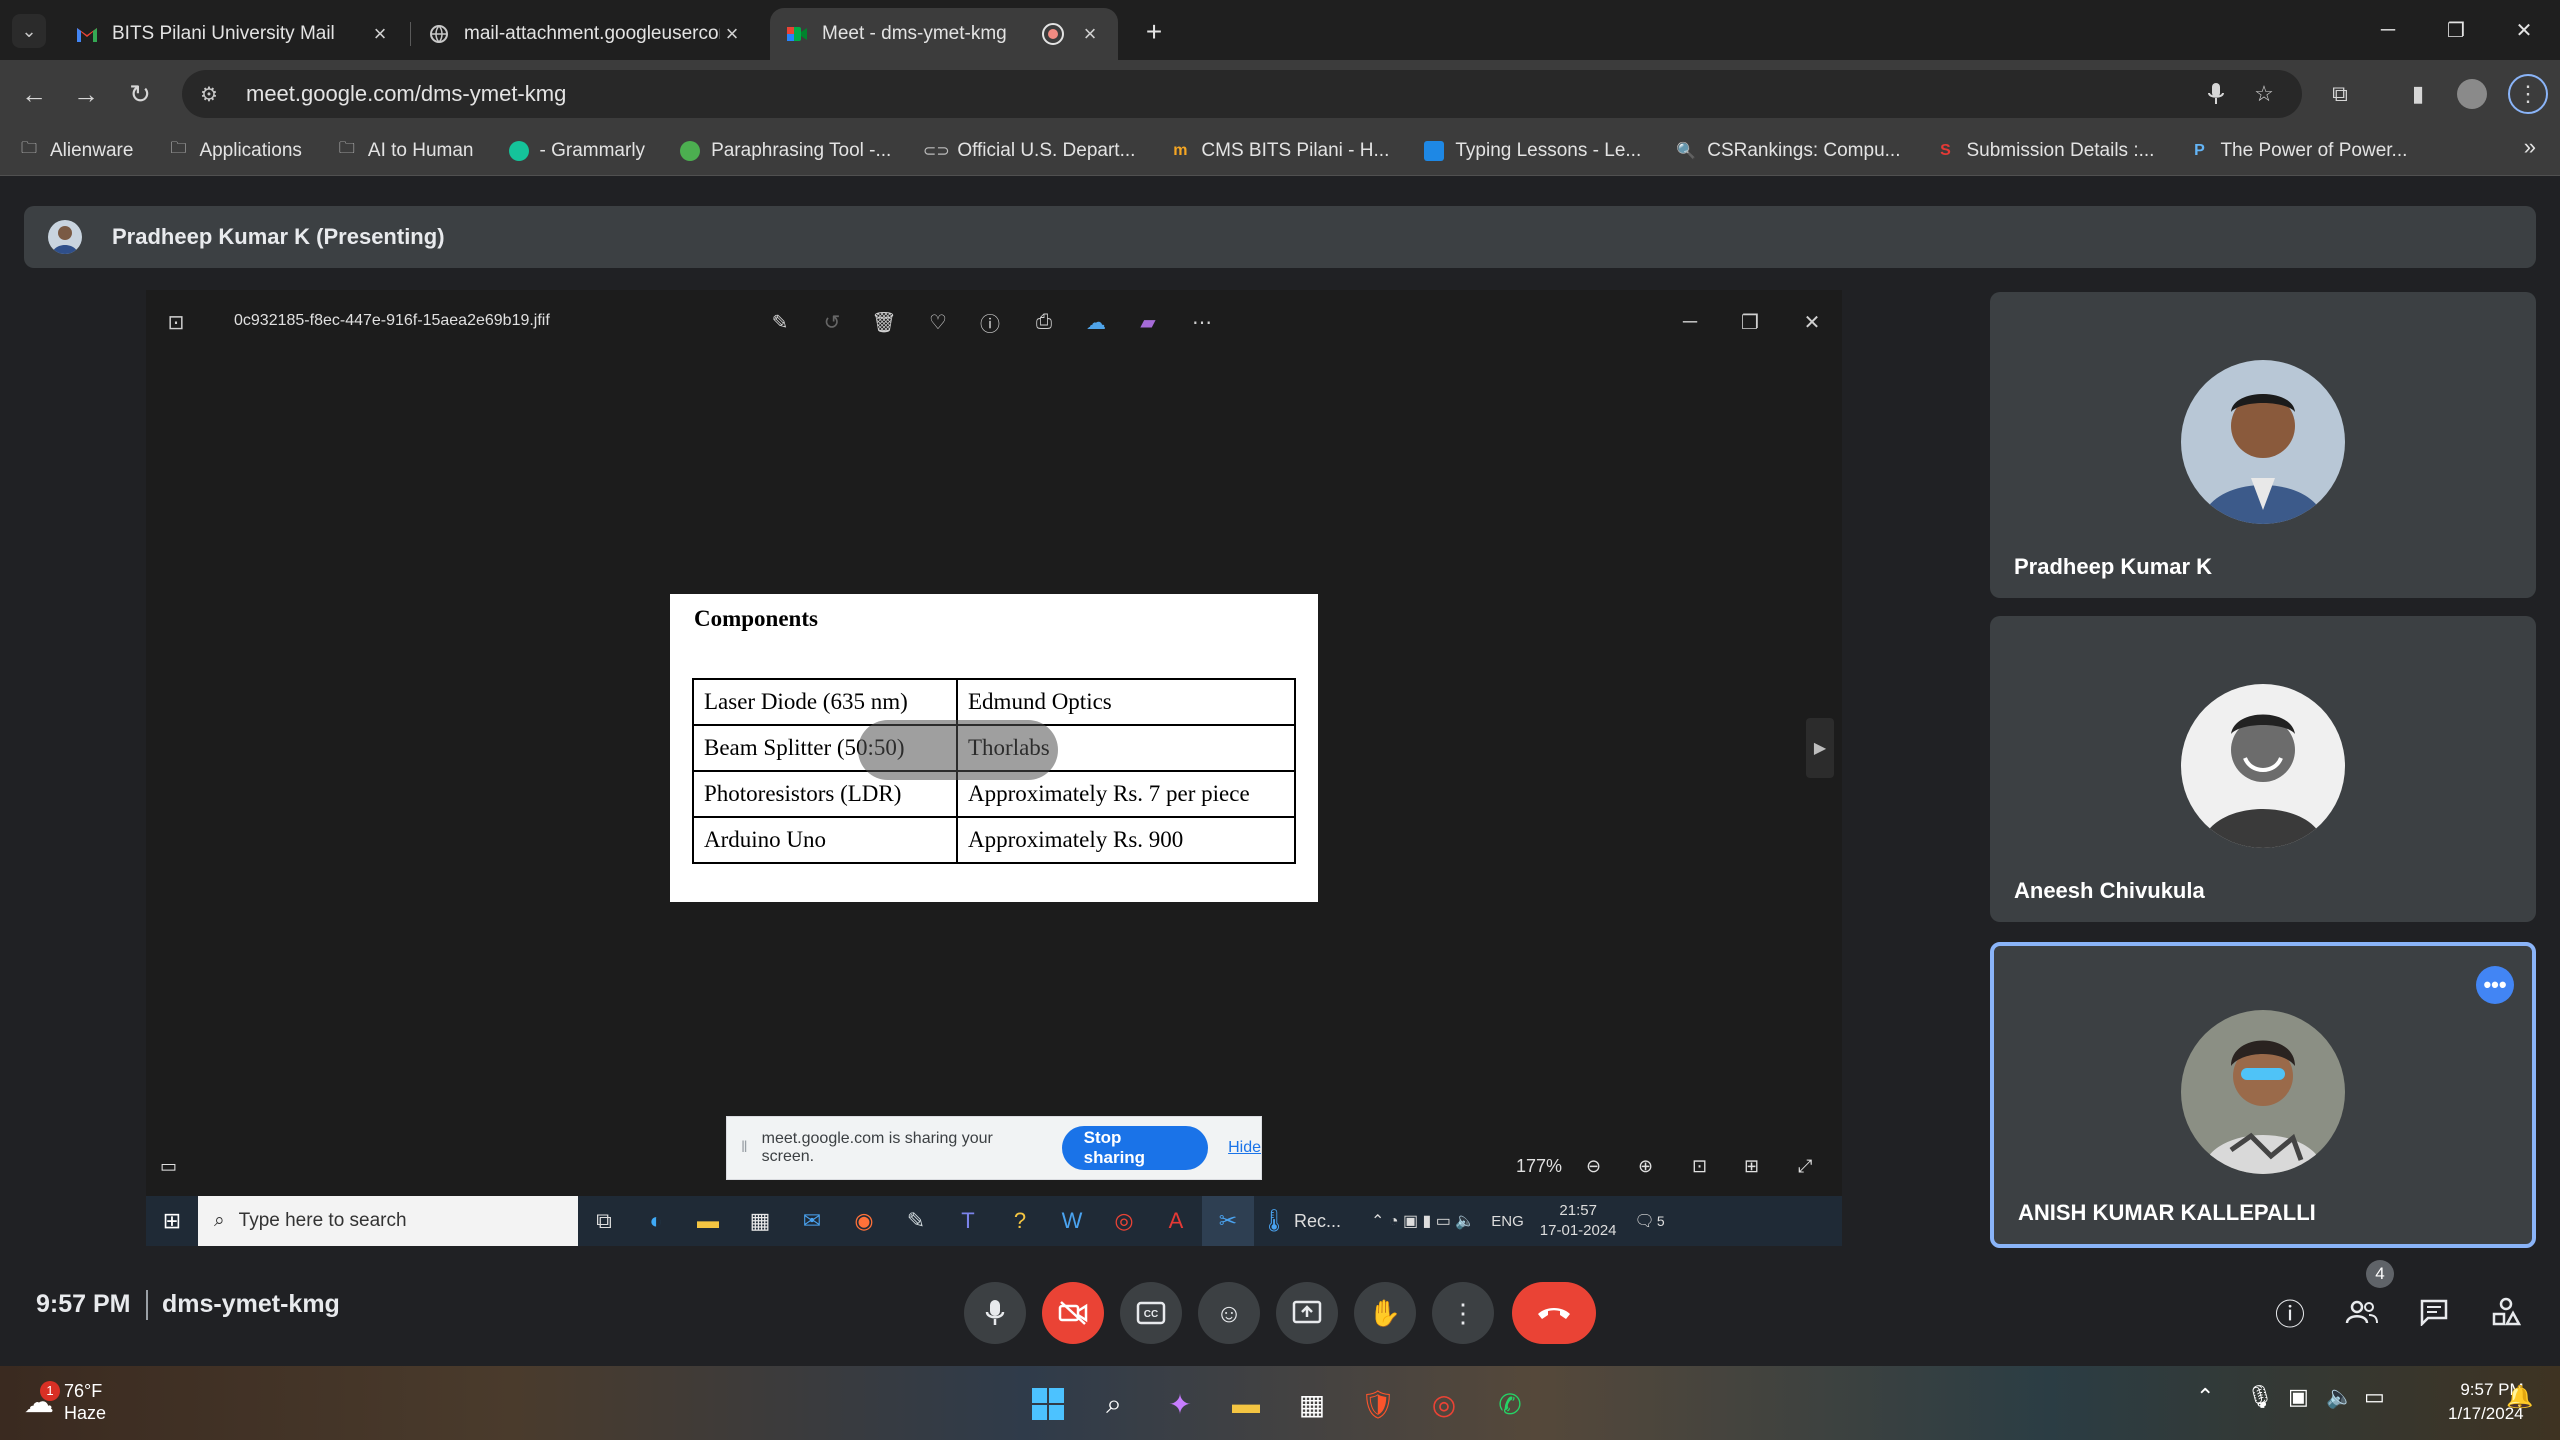  What do you see at coordinates (2263, 442) in the screenshot?
I see `avatar` at bounding box center [2263, 442].